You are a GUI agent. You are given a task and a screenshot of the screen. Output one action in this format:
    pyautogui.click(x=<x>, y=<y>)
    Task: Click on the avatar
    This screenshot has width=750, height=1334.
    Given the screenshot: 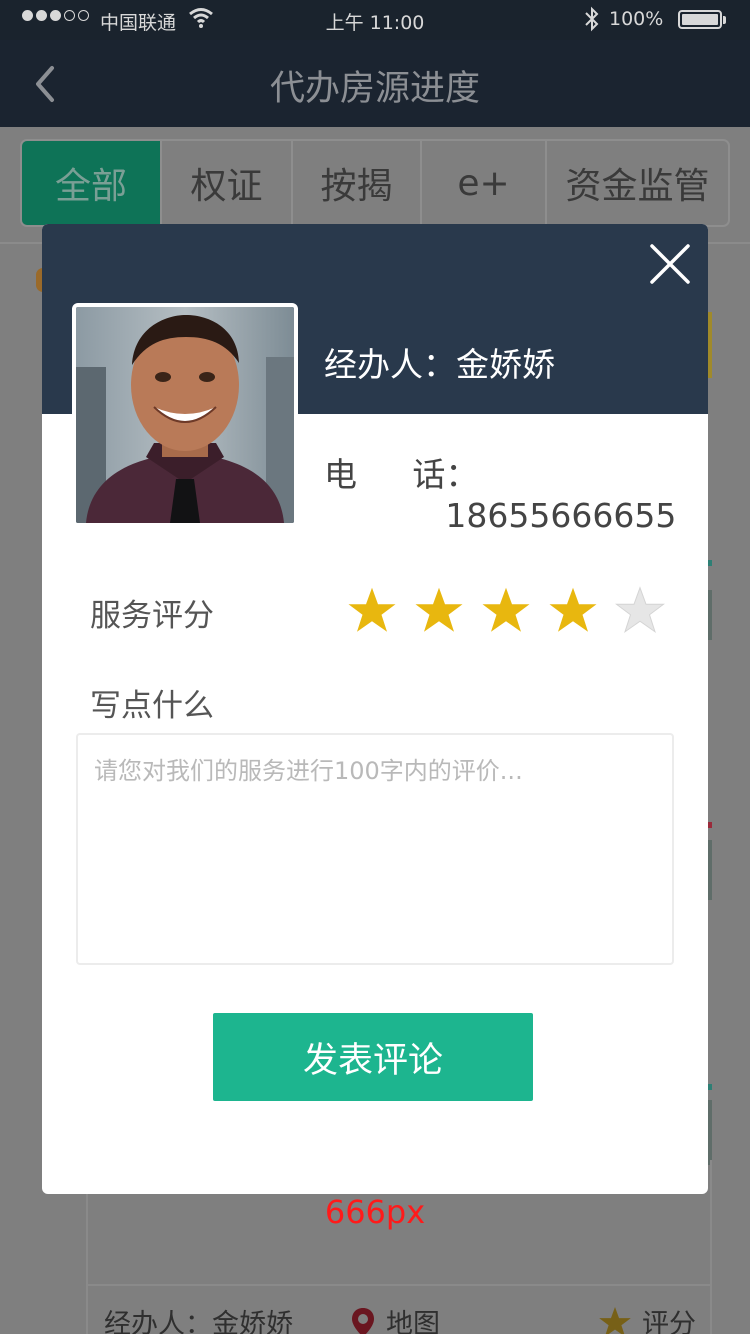 What is the action you would take?
    pyautogui.click(x=185, y=415)
    